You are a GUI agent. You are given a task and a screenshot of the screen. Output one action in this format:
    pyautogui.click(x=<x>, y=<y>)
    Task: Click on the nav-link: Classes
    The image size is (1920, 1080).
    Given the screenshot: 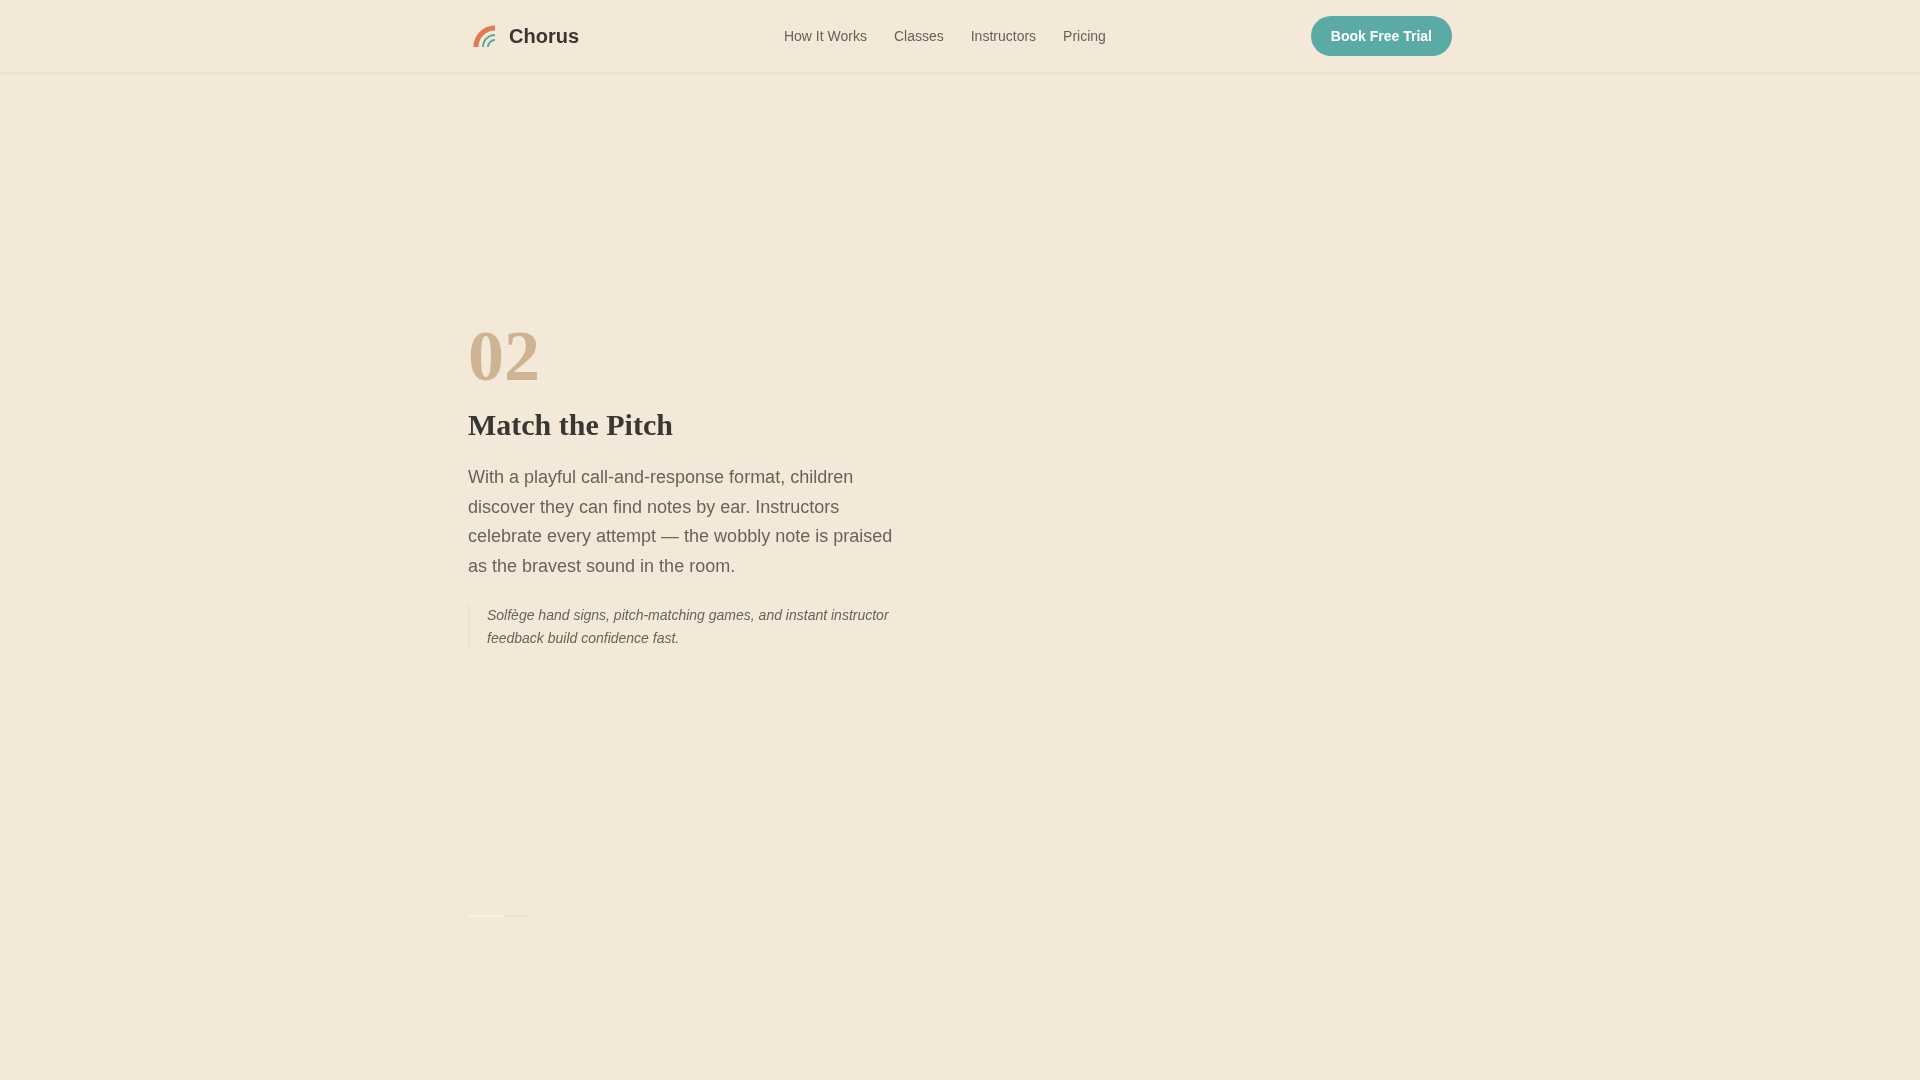 What is the action you would take?
    pyautogui.click(x=918, y=36)
    